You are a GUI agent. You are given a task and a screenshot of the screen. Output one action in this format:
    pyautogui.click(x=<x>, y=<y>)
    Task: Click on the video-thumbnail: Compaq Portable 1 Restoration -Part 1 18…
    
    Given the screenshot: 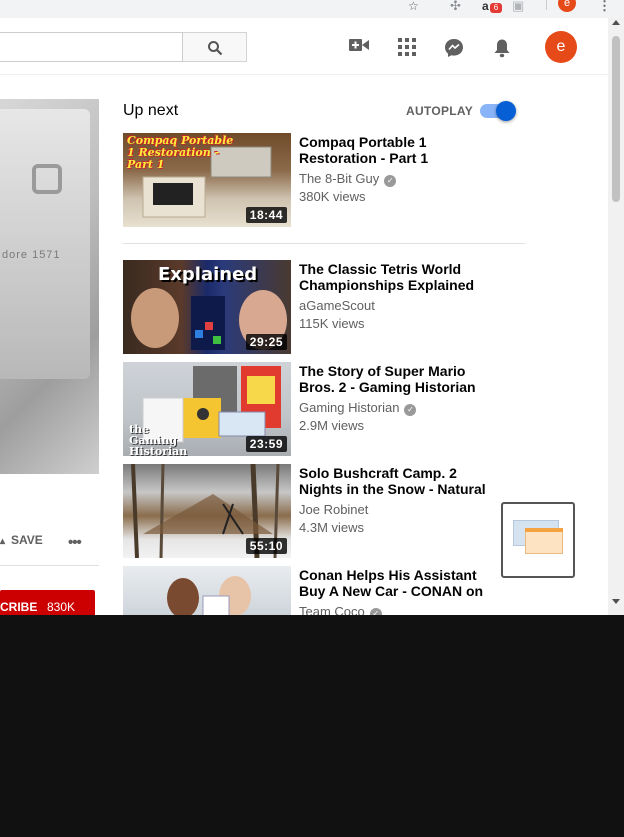 What is the action you would take?
    pyautogui.click(x=207, y=180)
    